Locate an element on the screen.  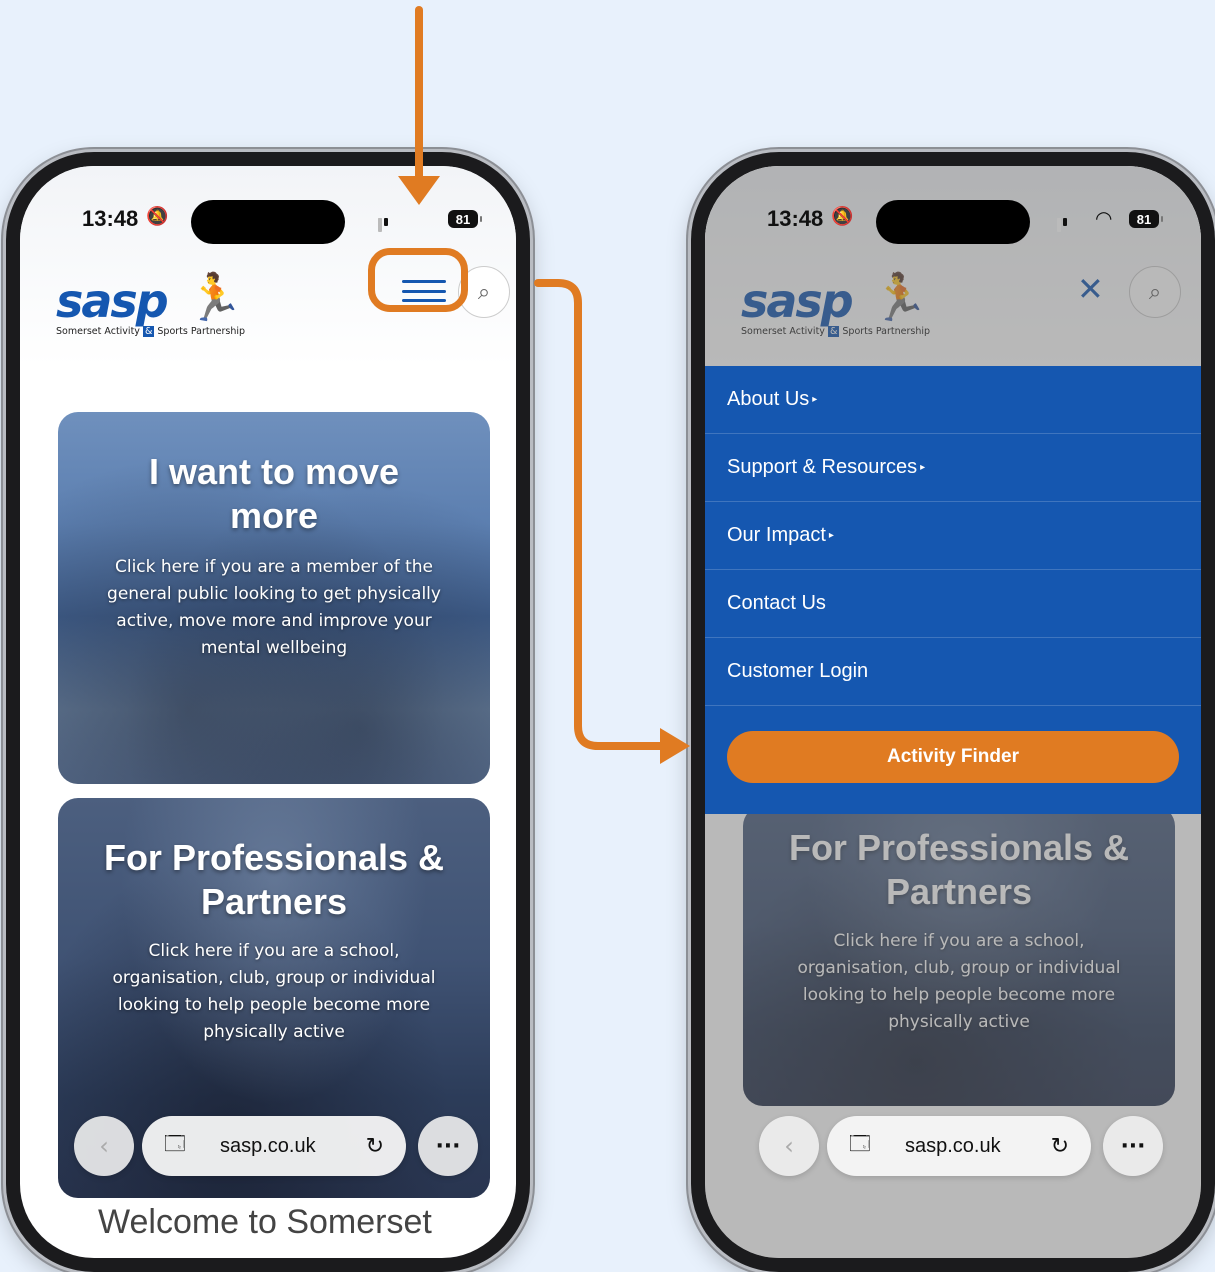
down-arrow-head is located at coordinates (419, 190).